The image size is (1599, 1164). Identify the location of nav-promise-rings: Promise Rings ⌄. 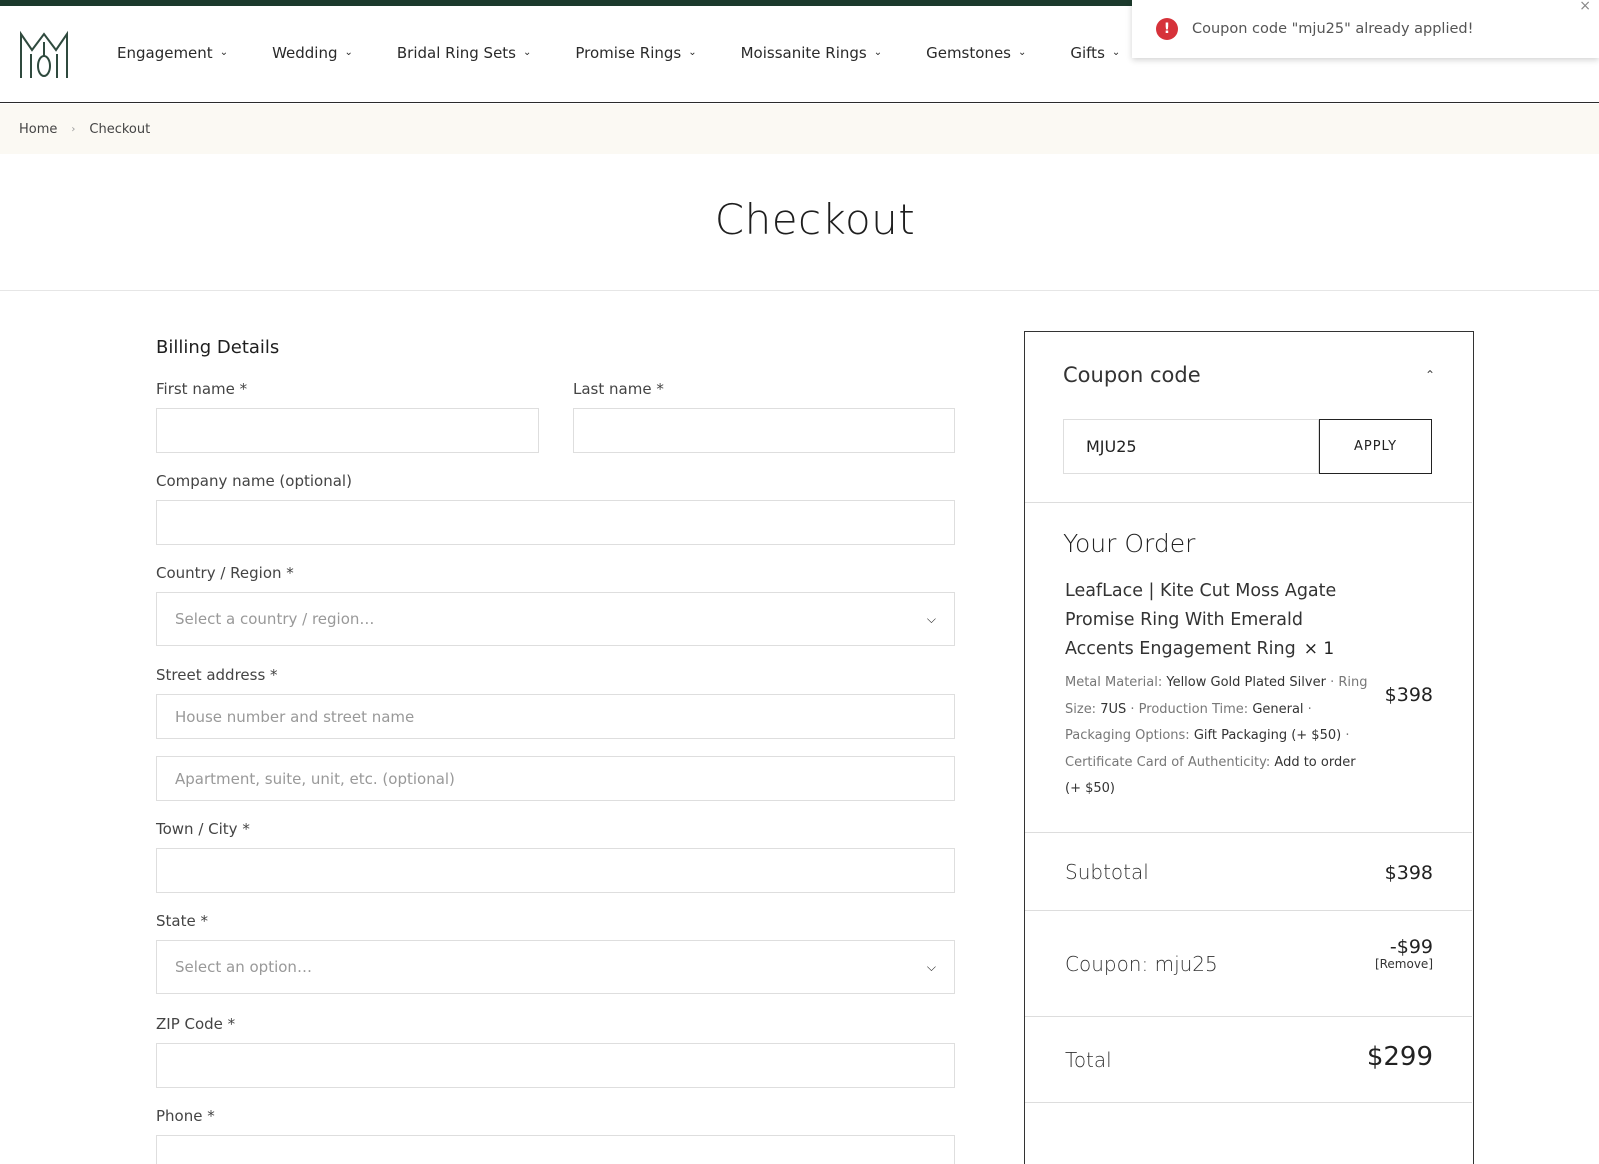
(635, 53).